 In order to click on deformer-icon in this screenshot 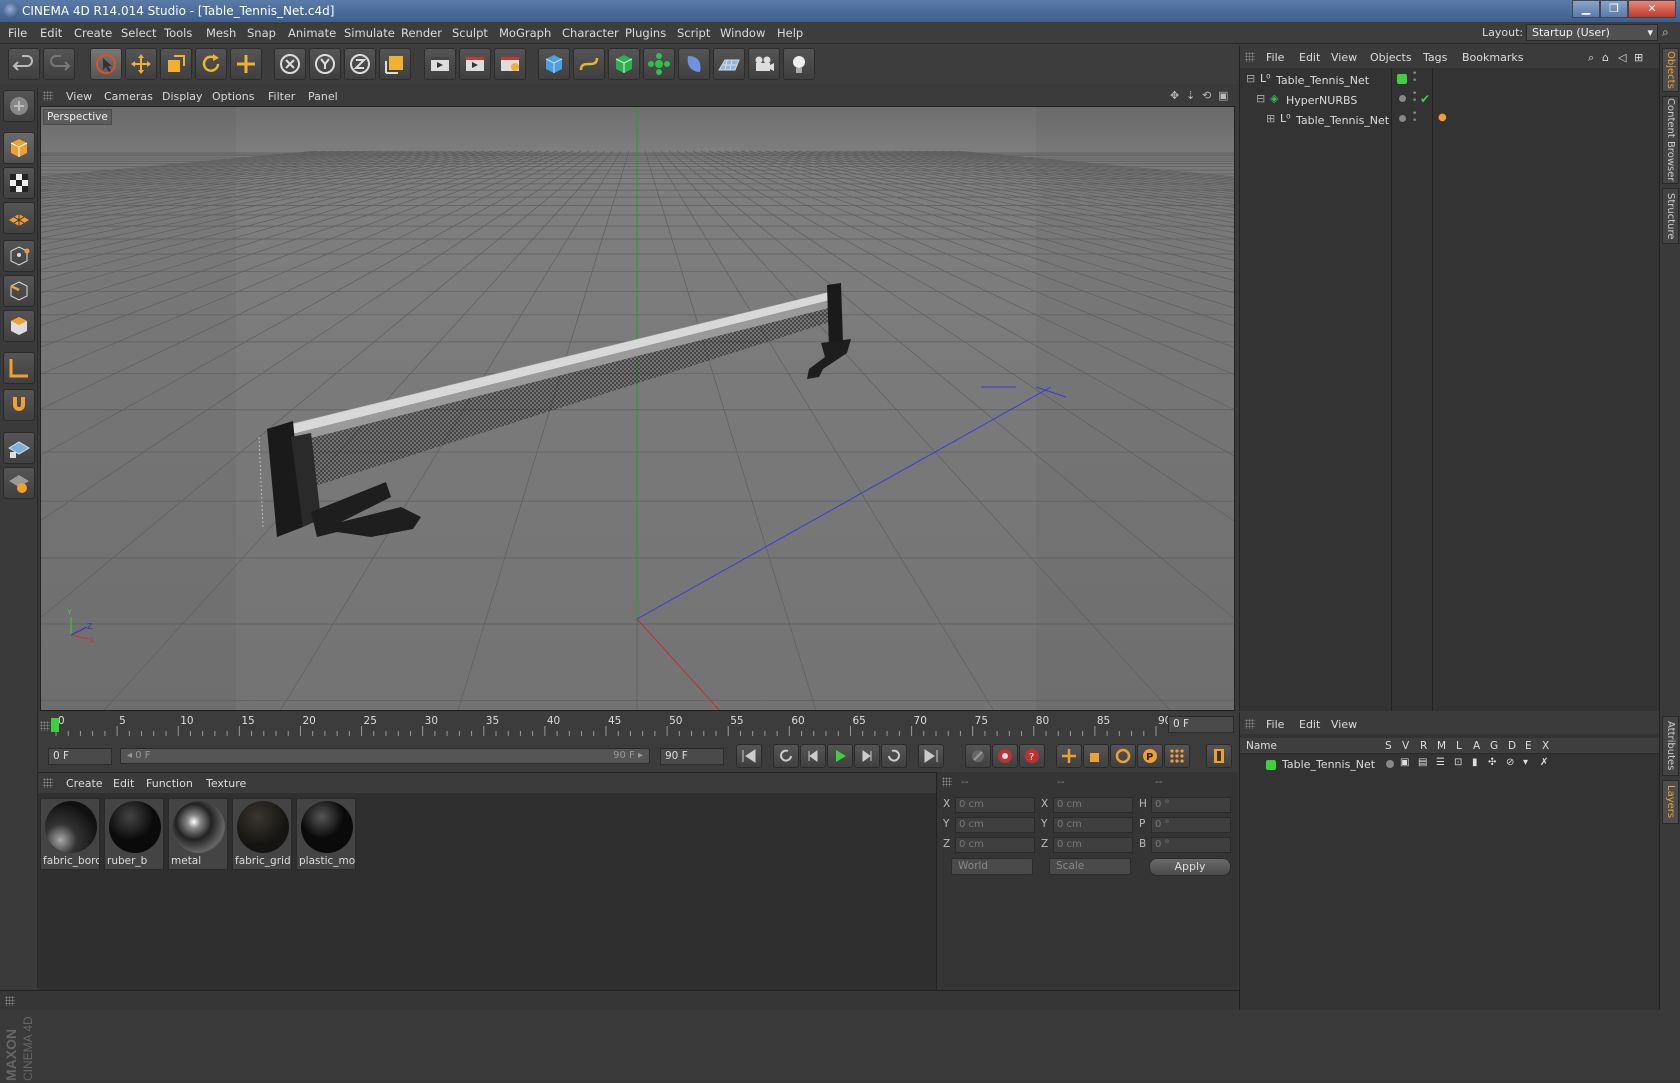, I will do `click(694, 64)`.